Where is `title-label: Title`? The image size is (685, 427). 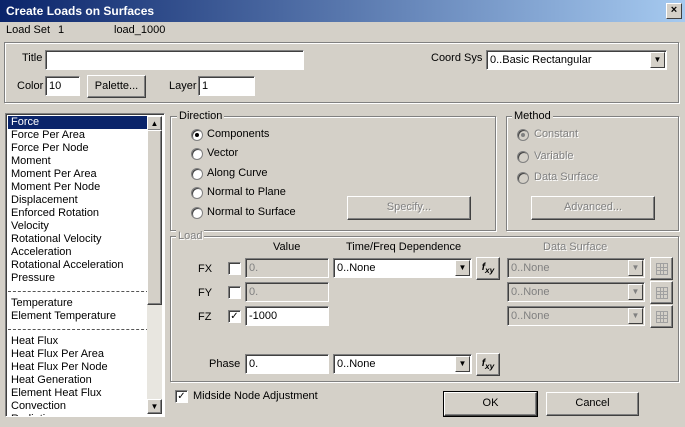 title-label: Title is located at coordinates (32, 58).